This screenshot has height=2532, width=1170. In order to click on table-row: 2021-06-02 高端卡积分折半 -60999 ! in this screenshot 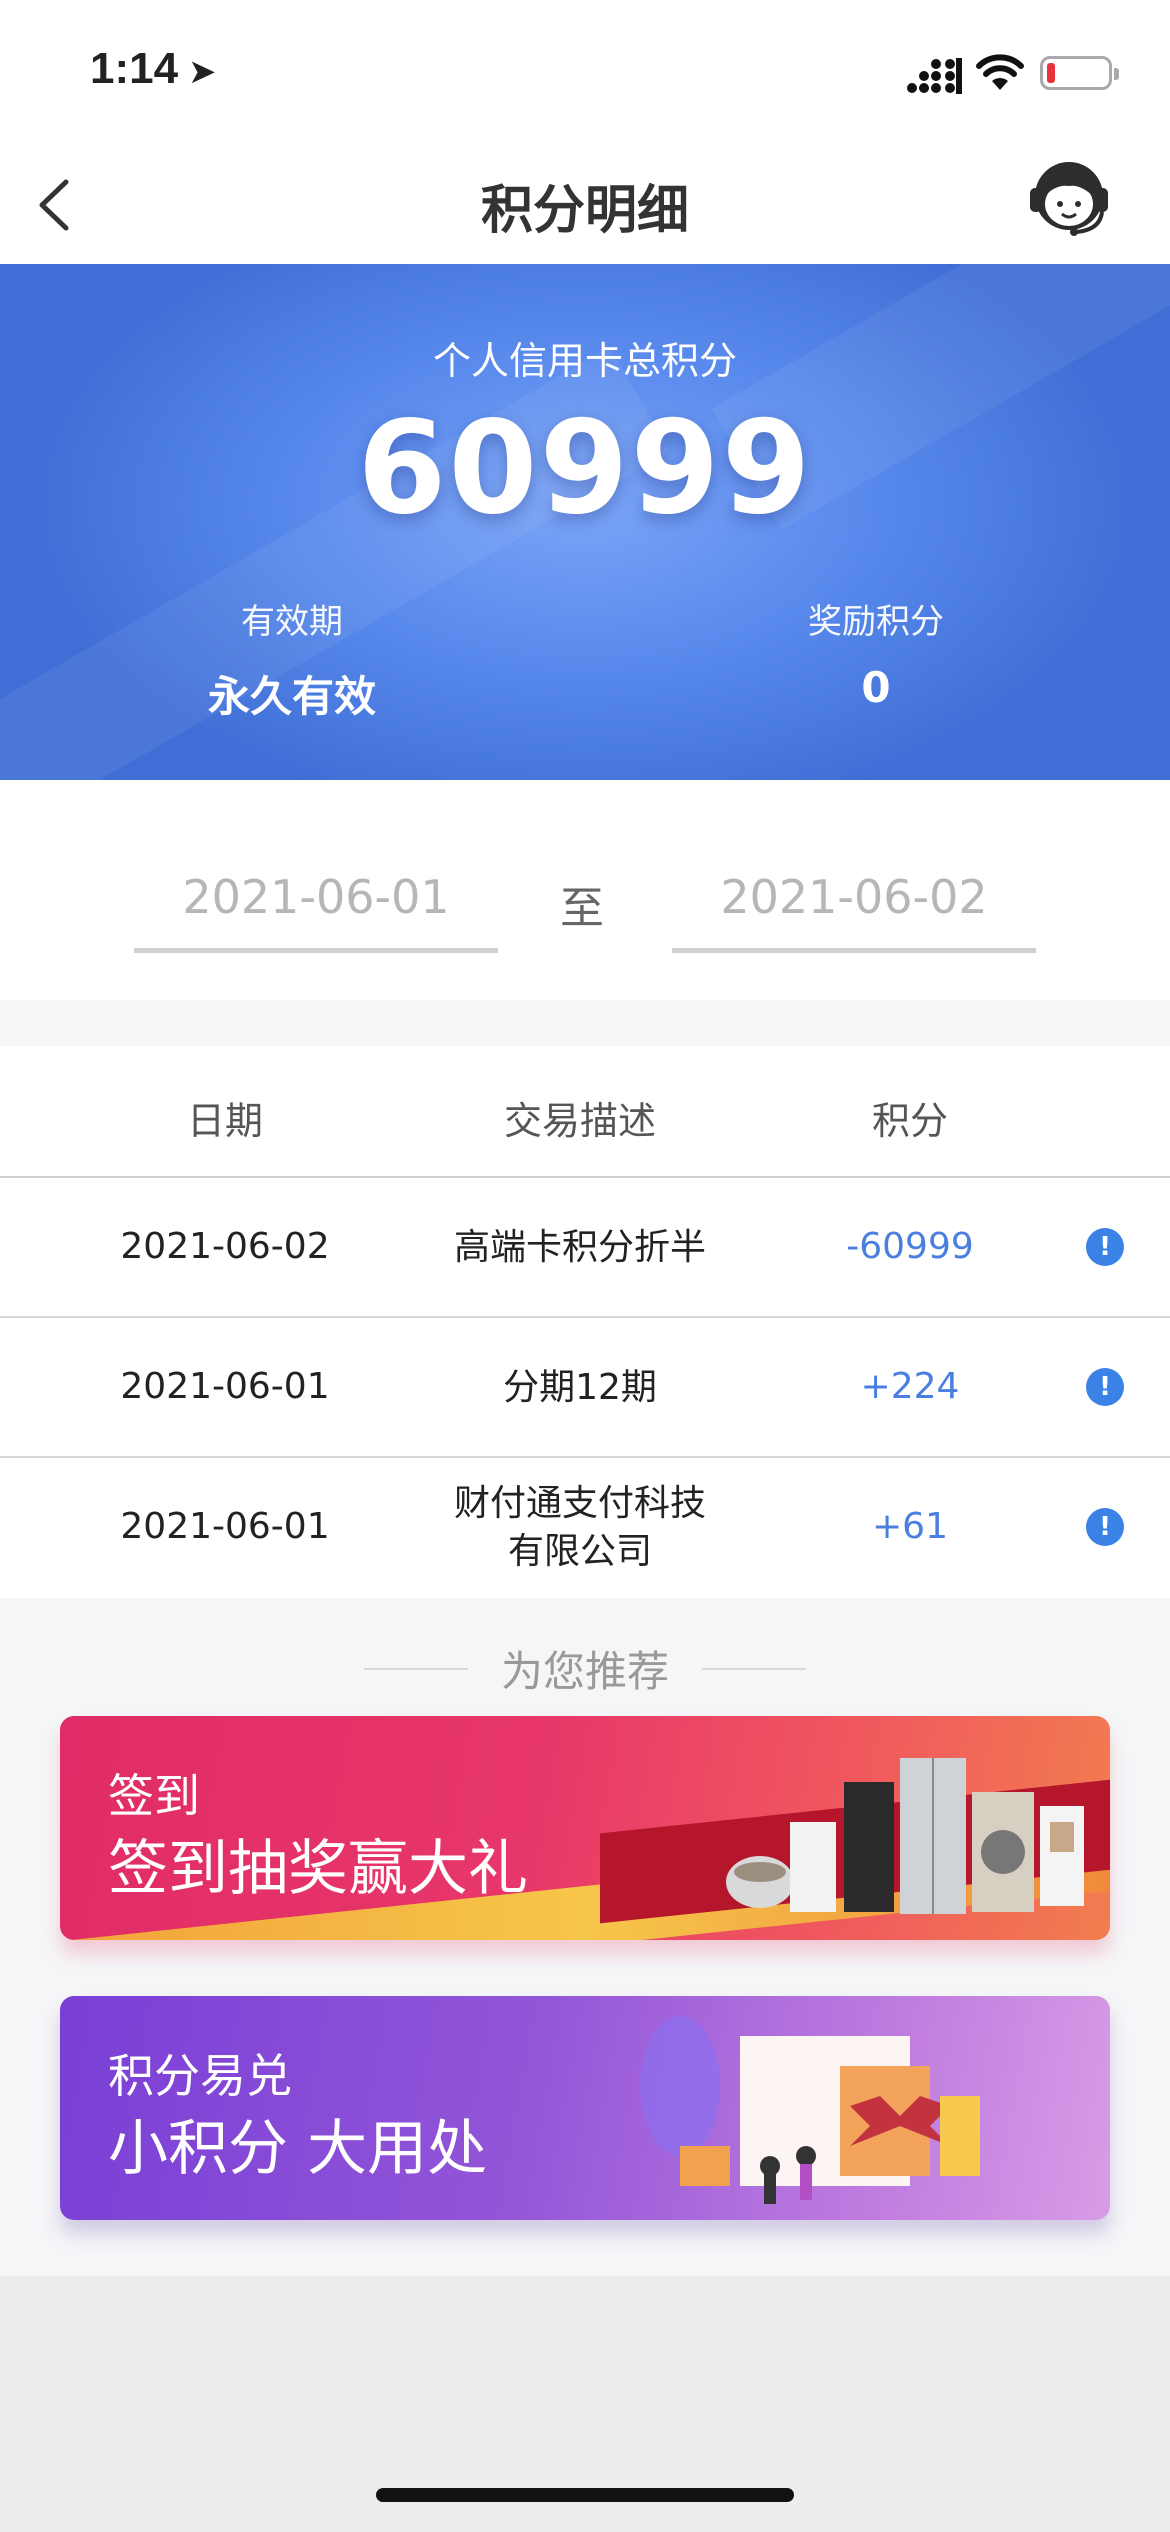, I will do `click(585, 1248)`.